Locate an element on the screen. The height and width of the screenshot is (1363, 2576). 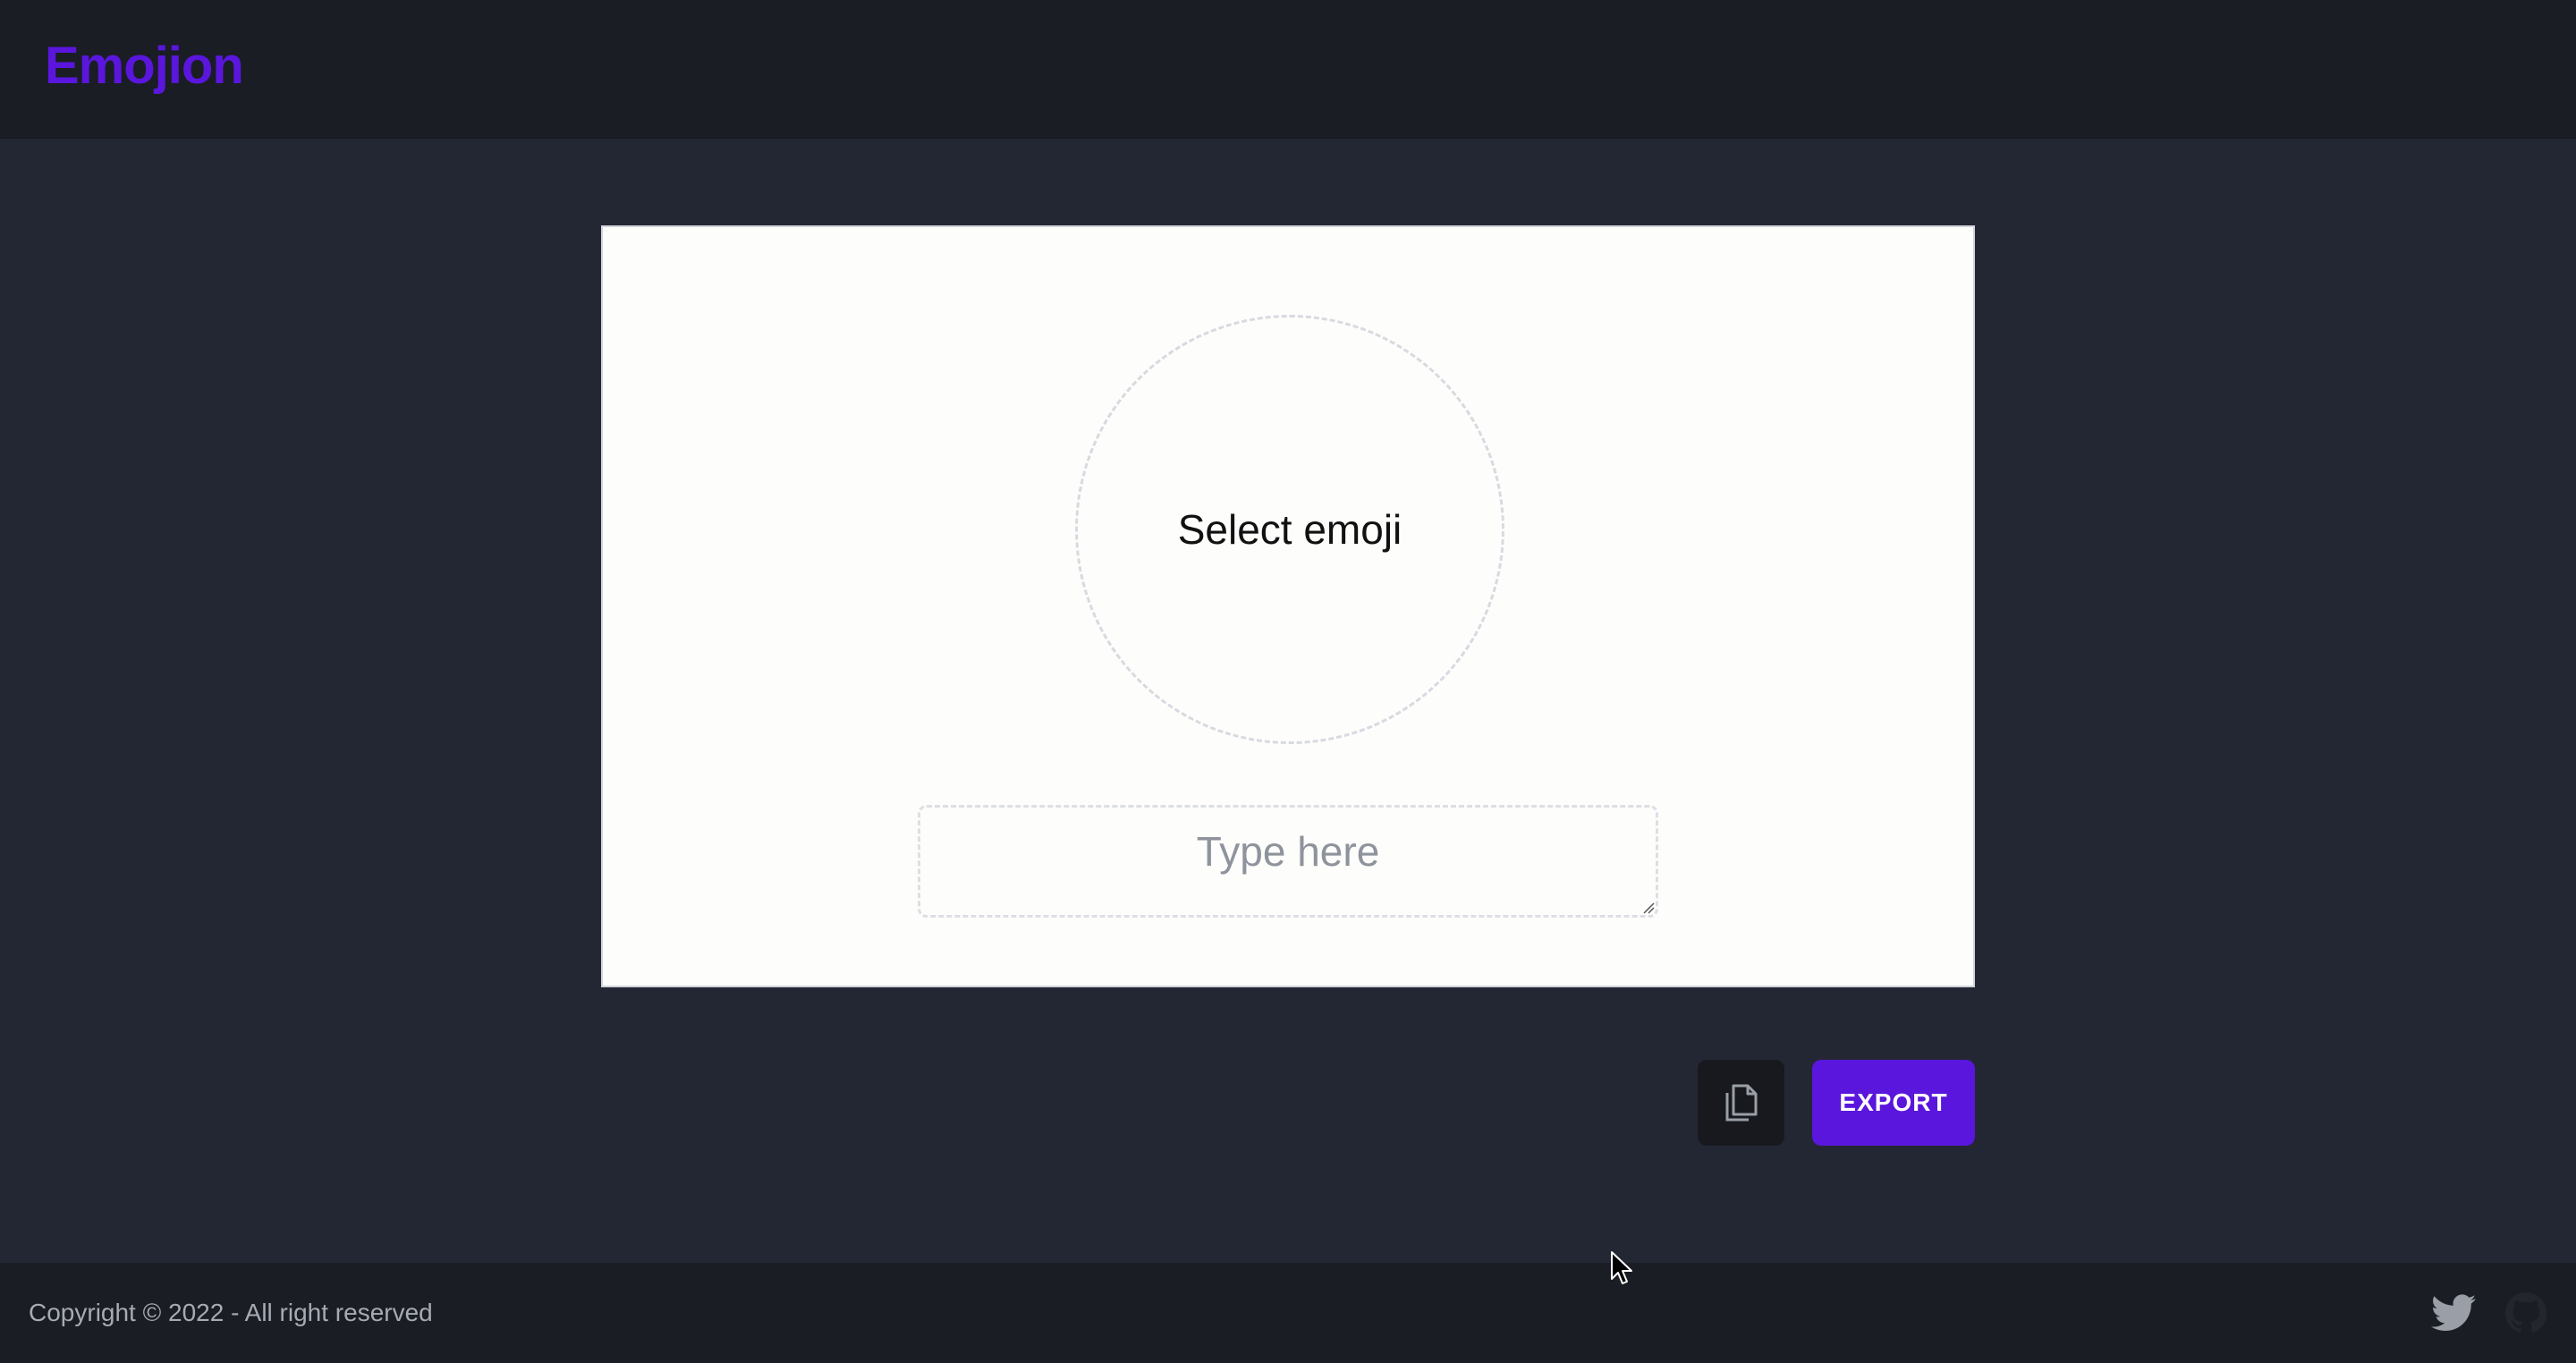
export-button: EXPORT is located at coordinates (1893, 1103).